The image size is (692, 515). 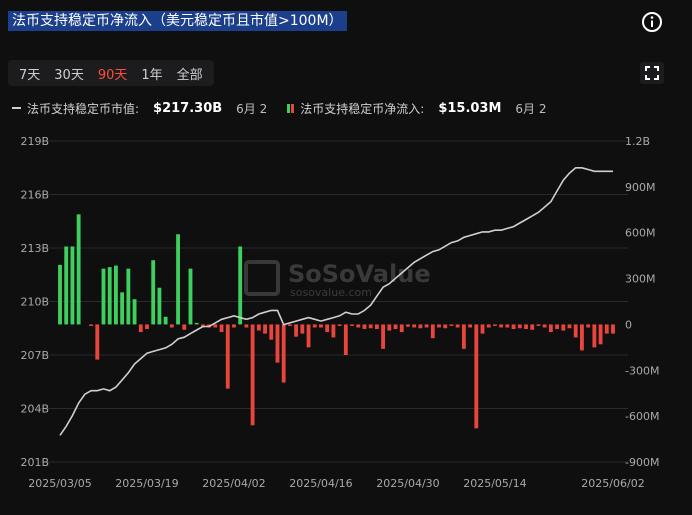 I want to click on watermark-logo, so click(x=262, y=278).